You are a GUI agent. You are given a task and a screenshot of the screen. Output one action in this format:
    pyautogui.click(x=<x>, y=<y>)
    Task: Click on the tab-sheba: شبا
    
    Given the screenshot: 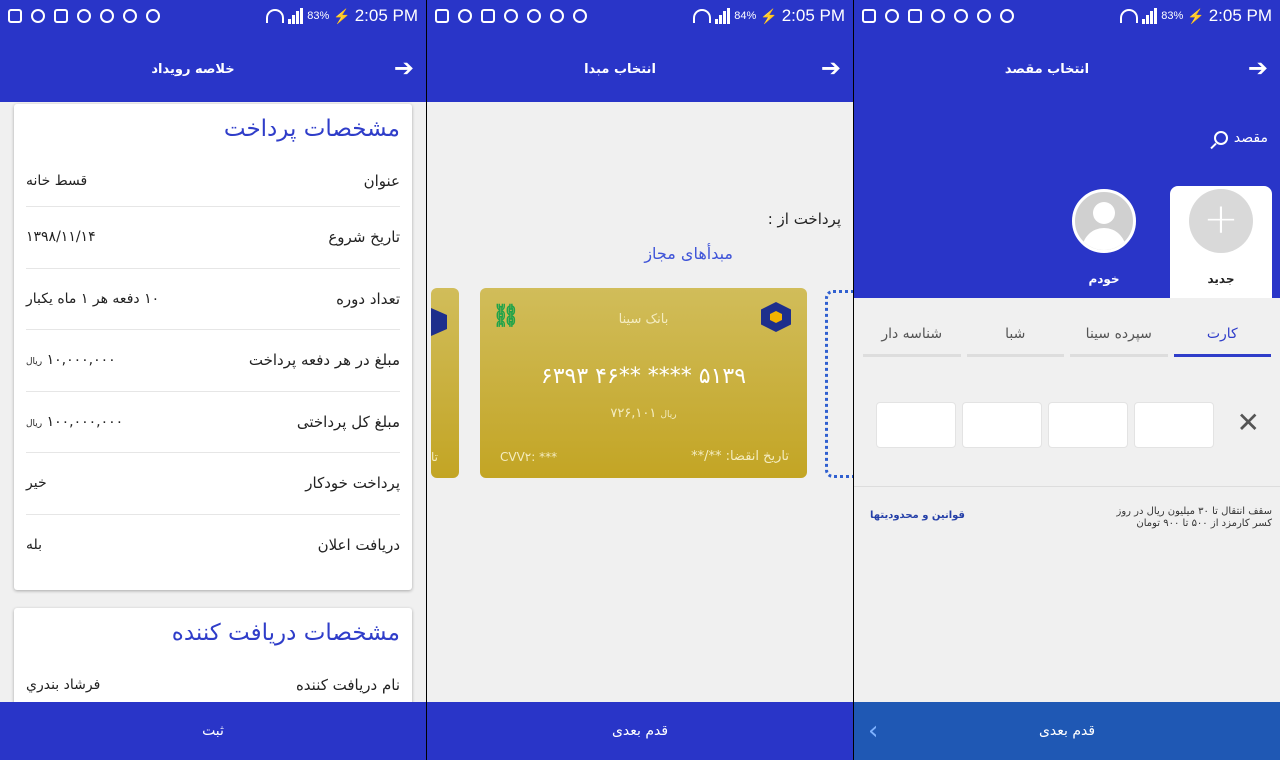 What is the action you would take?
    pyautogui.click(x=1015, y=341)
    